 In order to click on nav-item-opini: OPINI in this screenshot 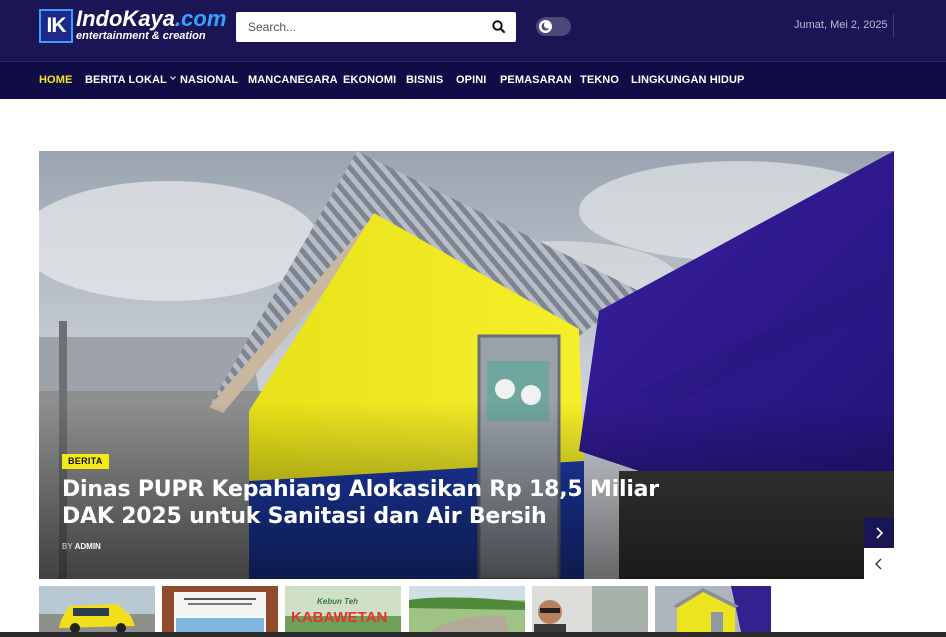, I will do `click(471, 80)`.